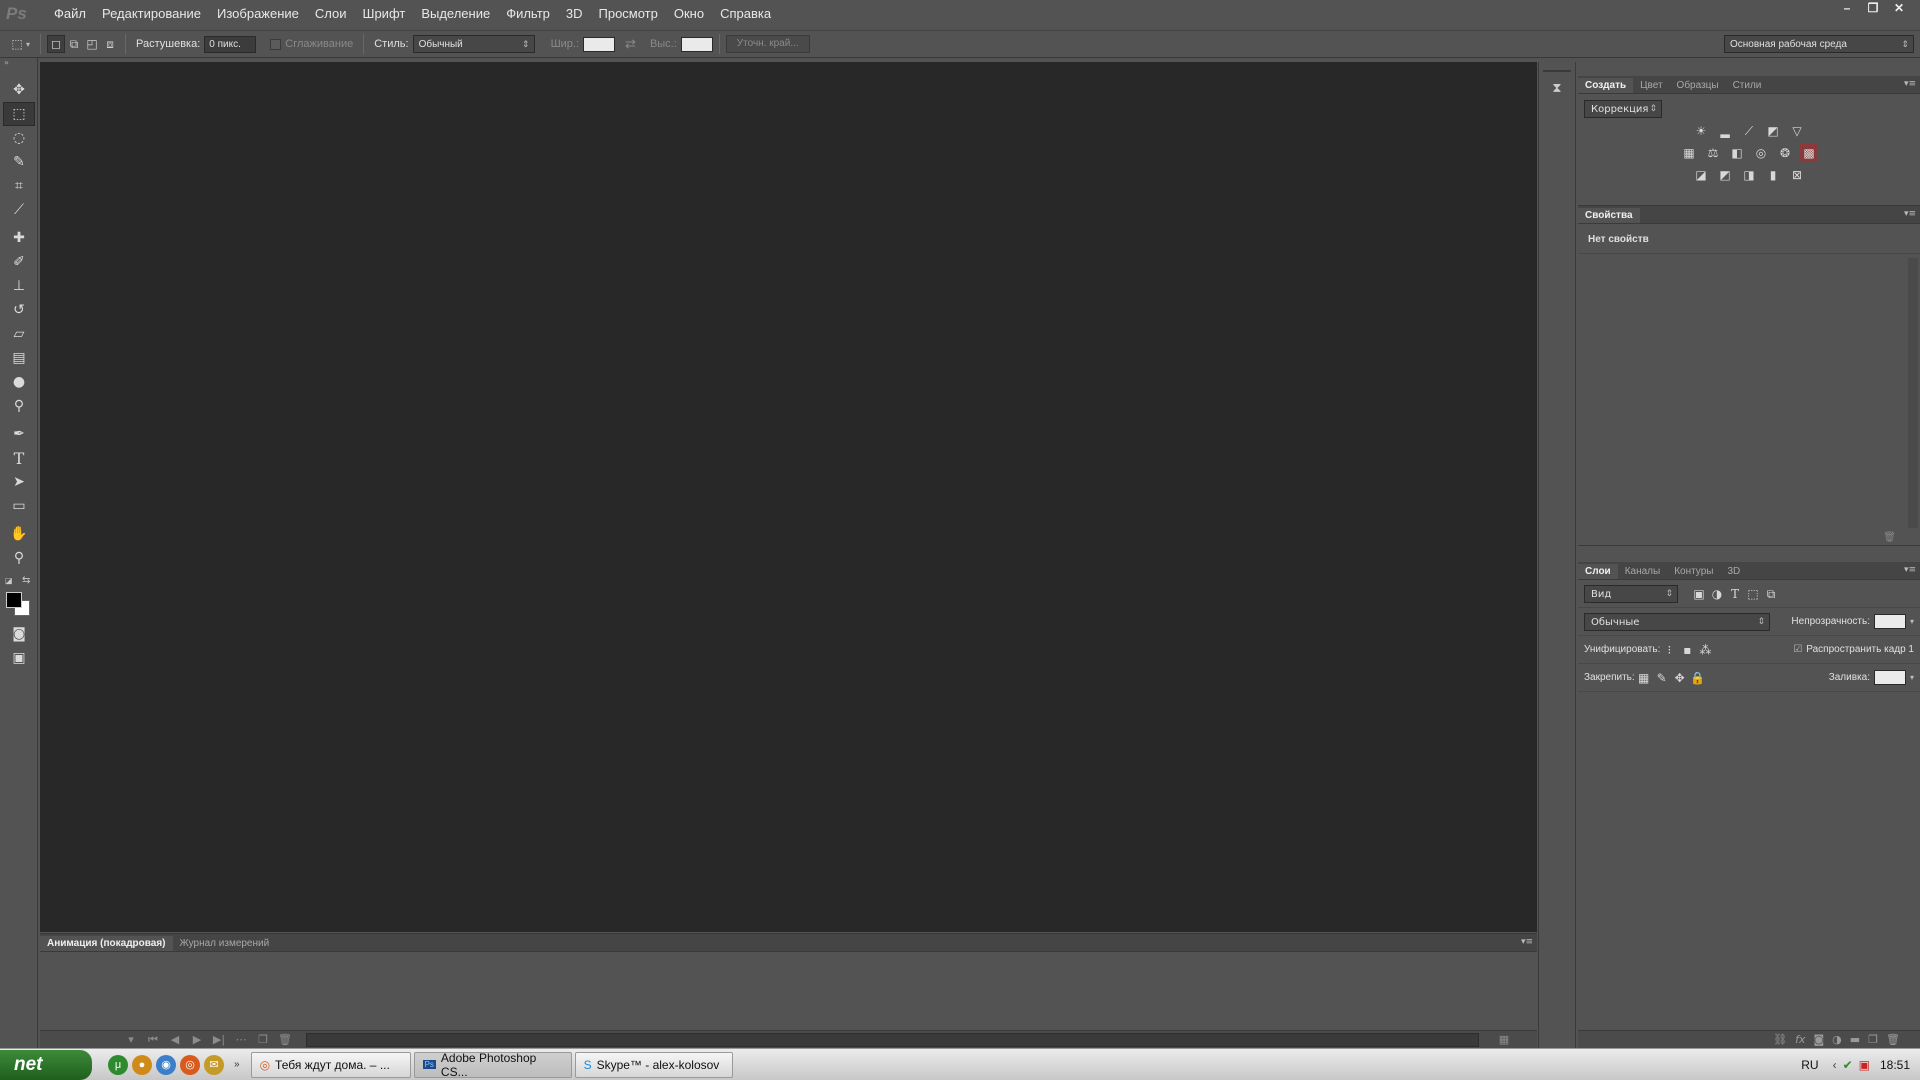 The width and height of the screenshot is (1920, 1080). Describe the element at coordinates (455, 14) in the screenshot. I see `menu-select: Выделение` at that location.